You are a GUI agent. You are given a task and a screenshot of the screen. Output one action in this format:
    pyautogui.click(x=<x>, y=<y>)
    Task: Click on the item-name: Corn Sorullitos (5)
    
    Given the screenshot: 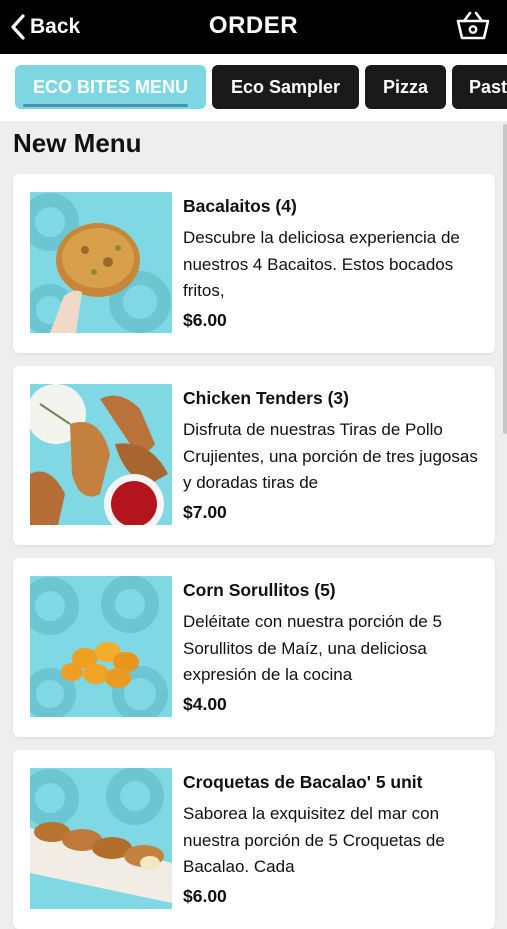 What is the action you would take?
    pyautogui.click(x=259, y=590)
    